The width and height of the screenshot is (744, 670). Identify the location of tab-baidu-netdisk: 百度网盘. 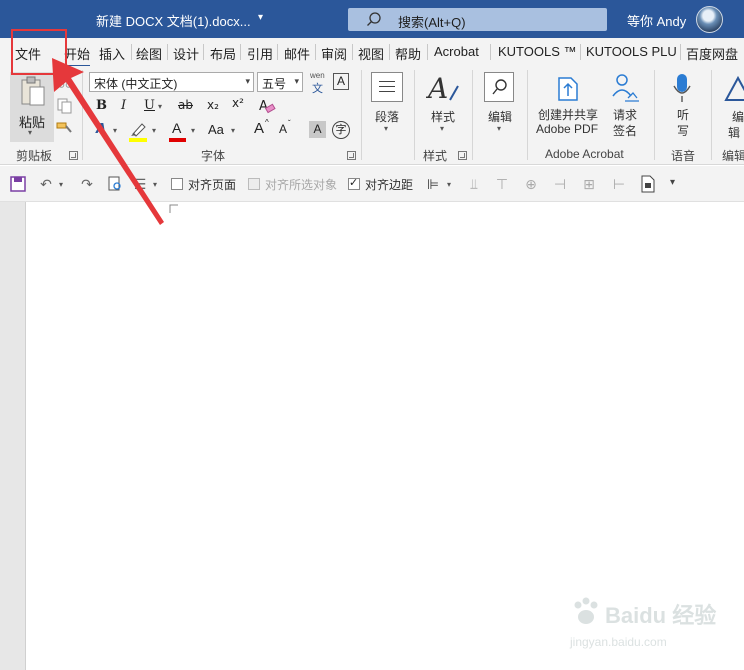
(712, 53).